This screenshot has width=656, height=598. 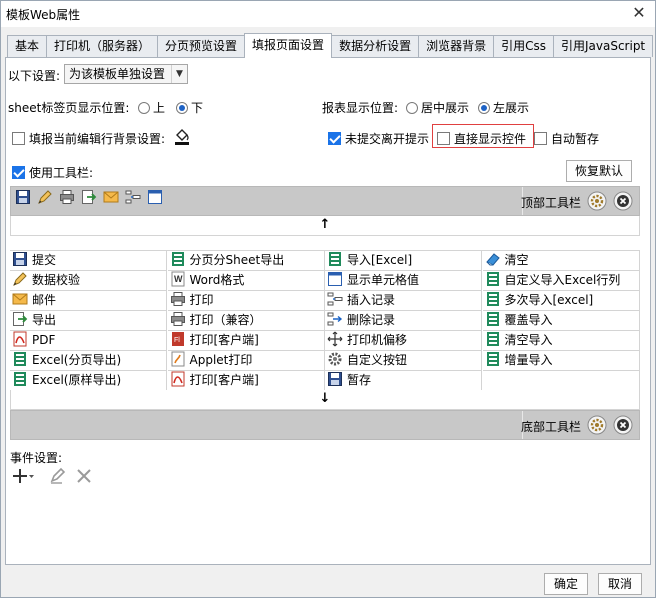 I want to click on events-label: 事件设置:, so click(x=36, y=458).